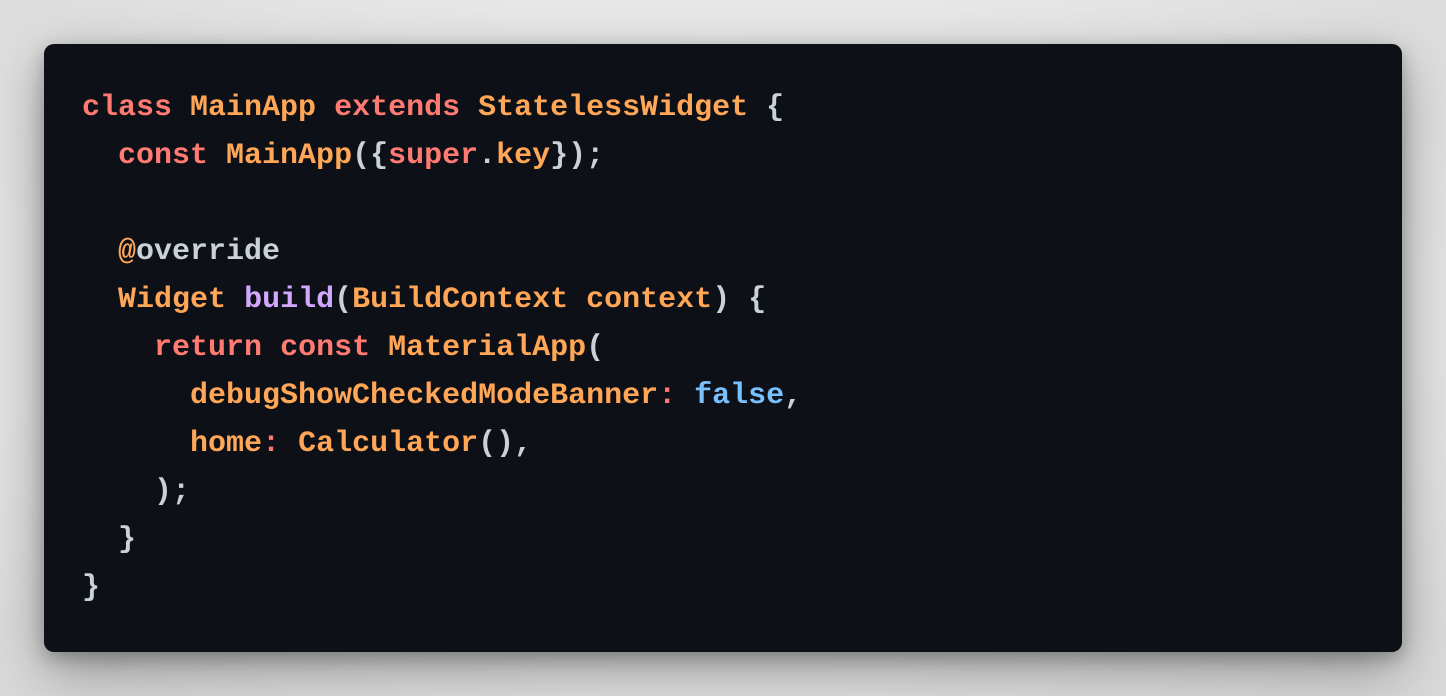 The image size is (1446, 696). Describe the element at coordinates (127, 108) in the screenshot. I see `code-token-keyword: class` at that location.